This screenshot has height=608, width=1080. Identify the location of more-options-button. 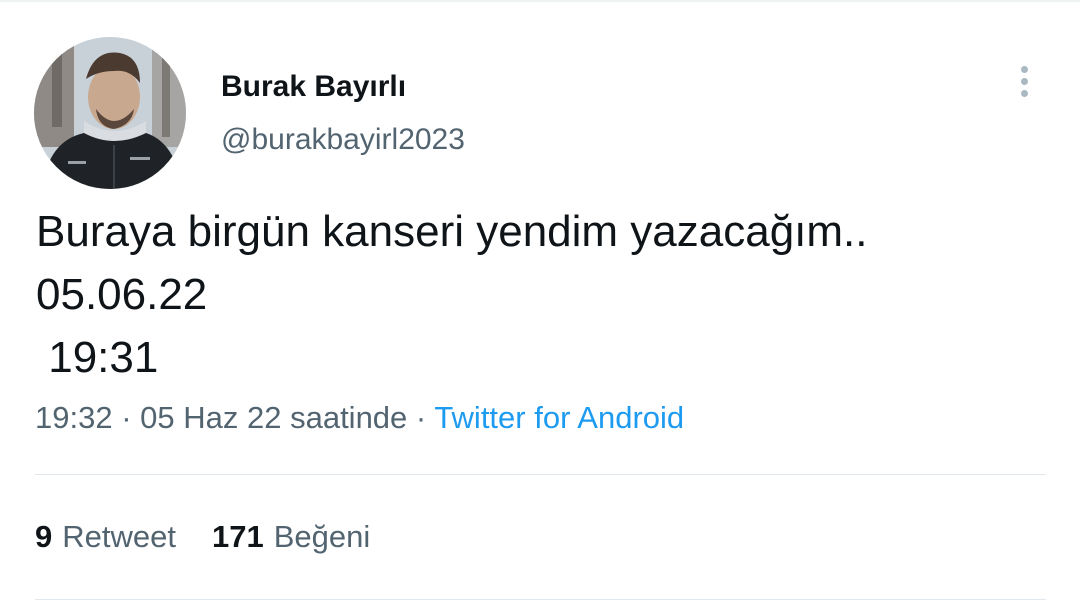
(1024, 81).